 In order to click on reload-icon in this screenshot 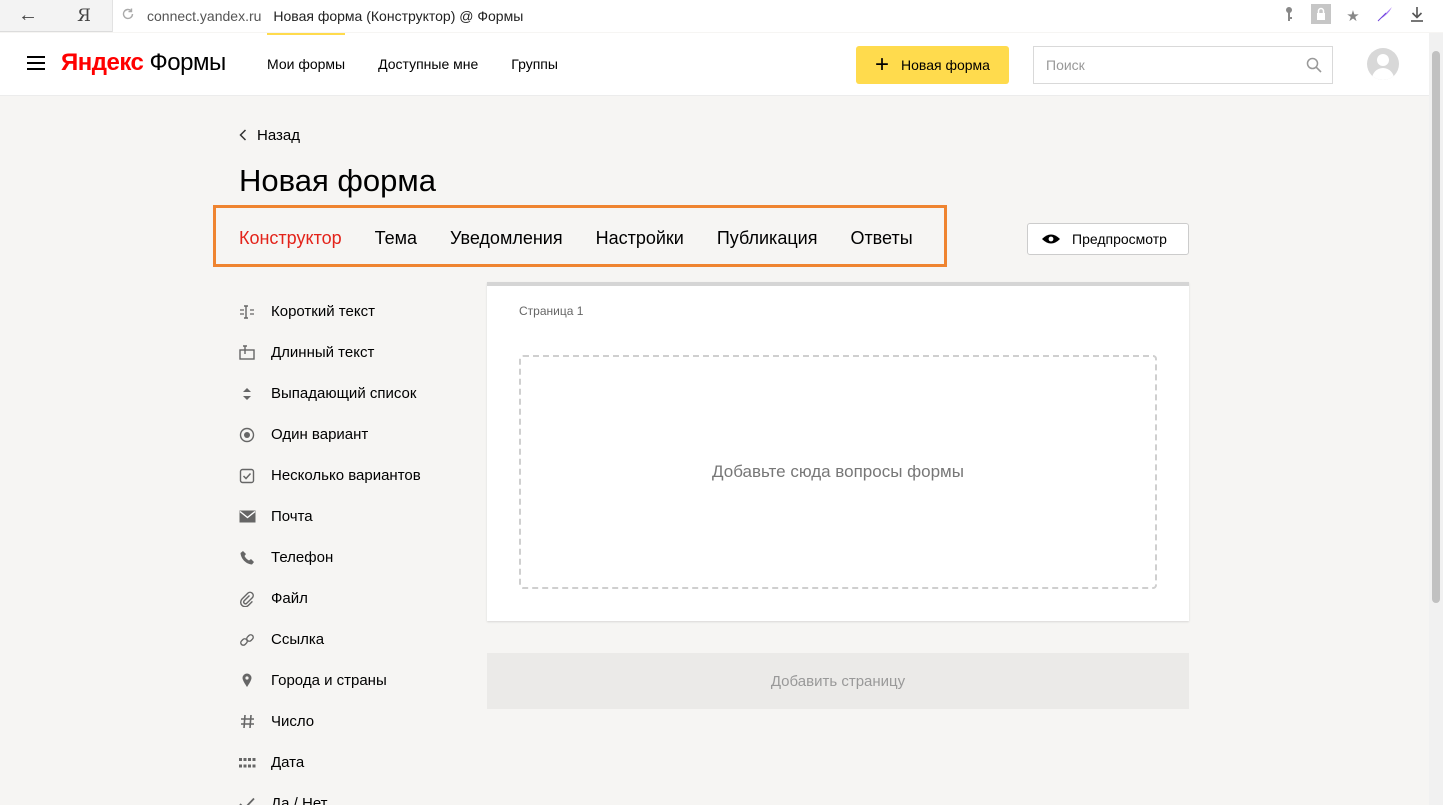, I will do `click(131, 15)`.